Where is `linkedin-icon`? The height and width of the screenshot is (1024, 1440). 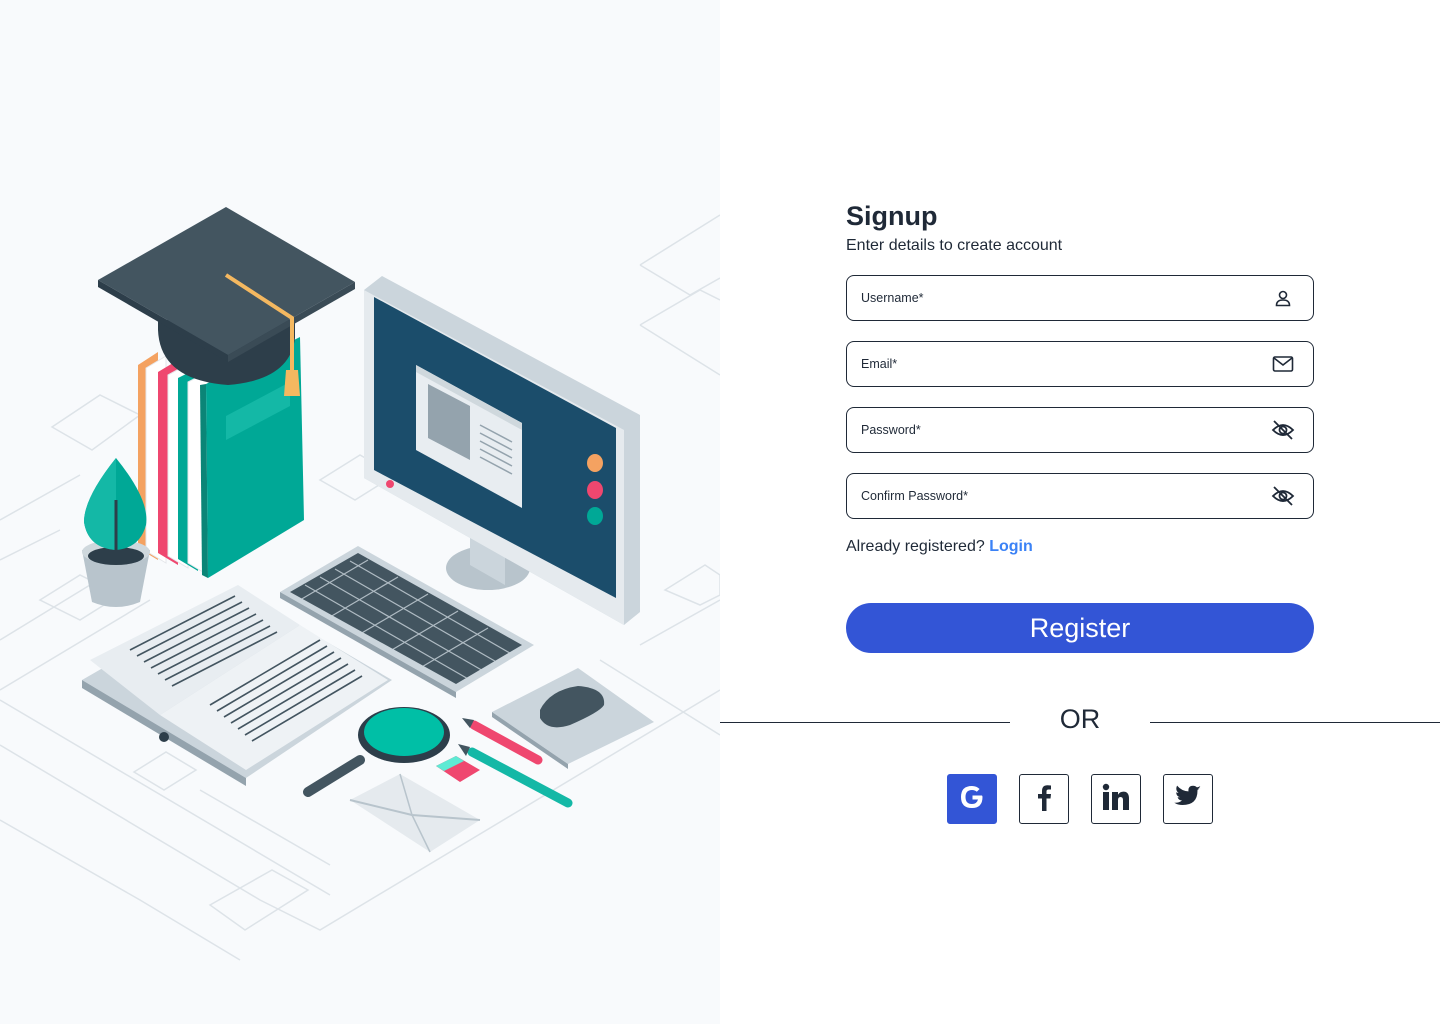 linkedin-icon is located at coordinates (1116, 799).